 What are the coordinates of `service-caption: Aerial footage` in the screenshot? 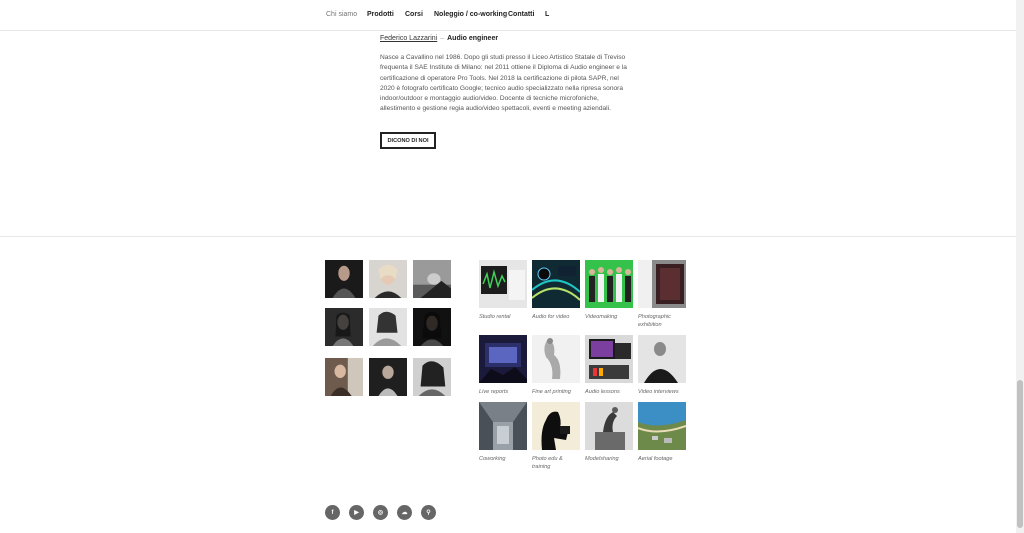 It's located at (655, 459).